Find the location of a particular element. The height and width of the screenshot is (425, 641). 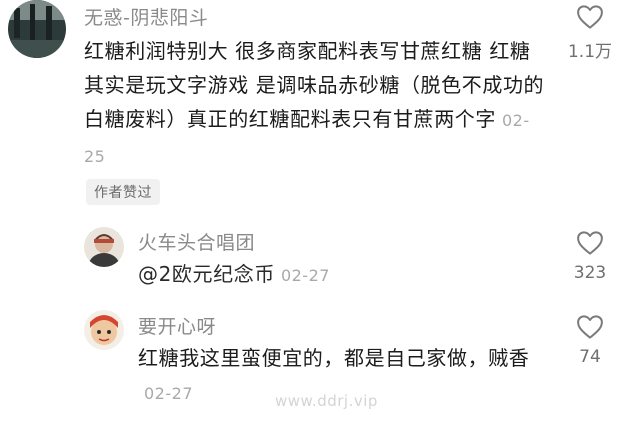

like-count: 323 is located at coordinates (590, 273).